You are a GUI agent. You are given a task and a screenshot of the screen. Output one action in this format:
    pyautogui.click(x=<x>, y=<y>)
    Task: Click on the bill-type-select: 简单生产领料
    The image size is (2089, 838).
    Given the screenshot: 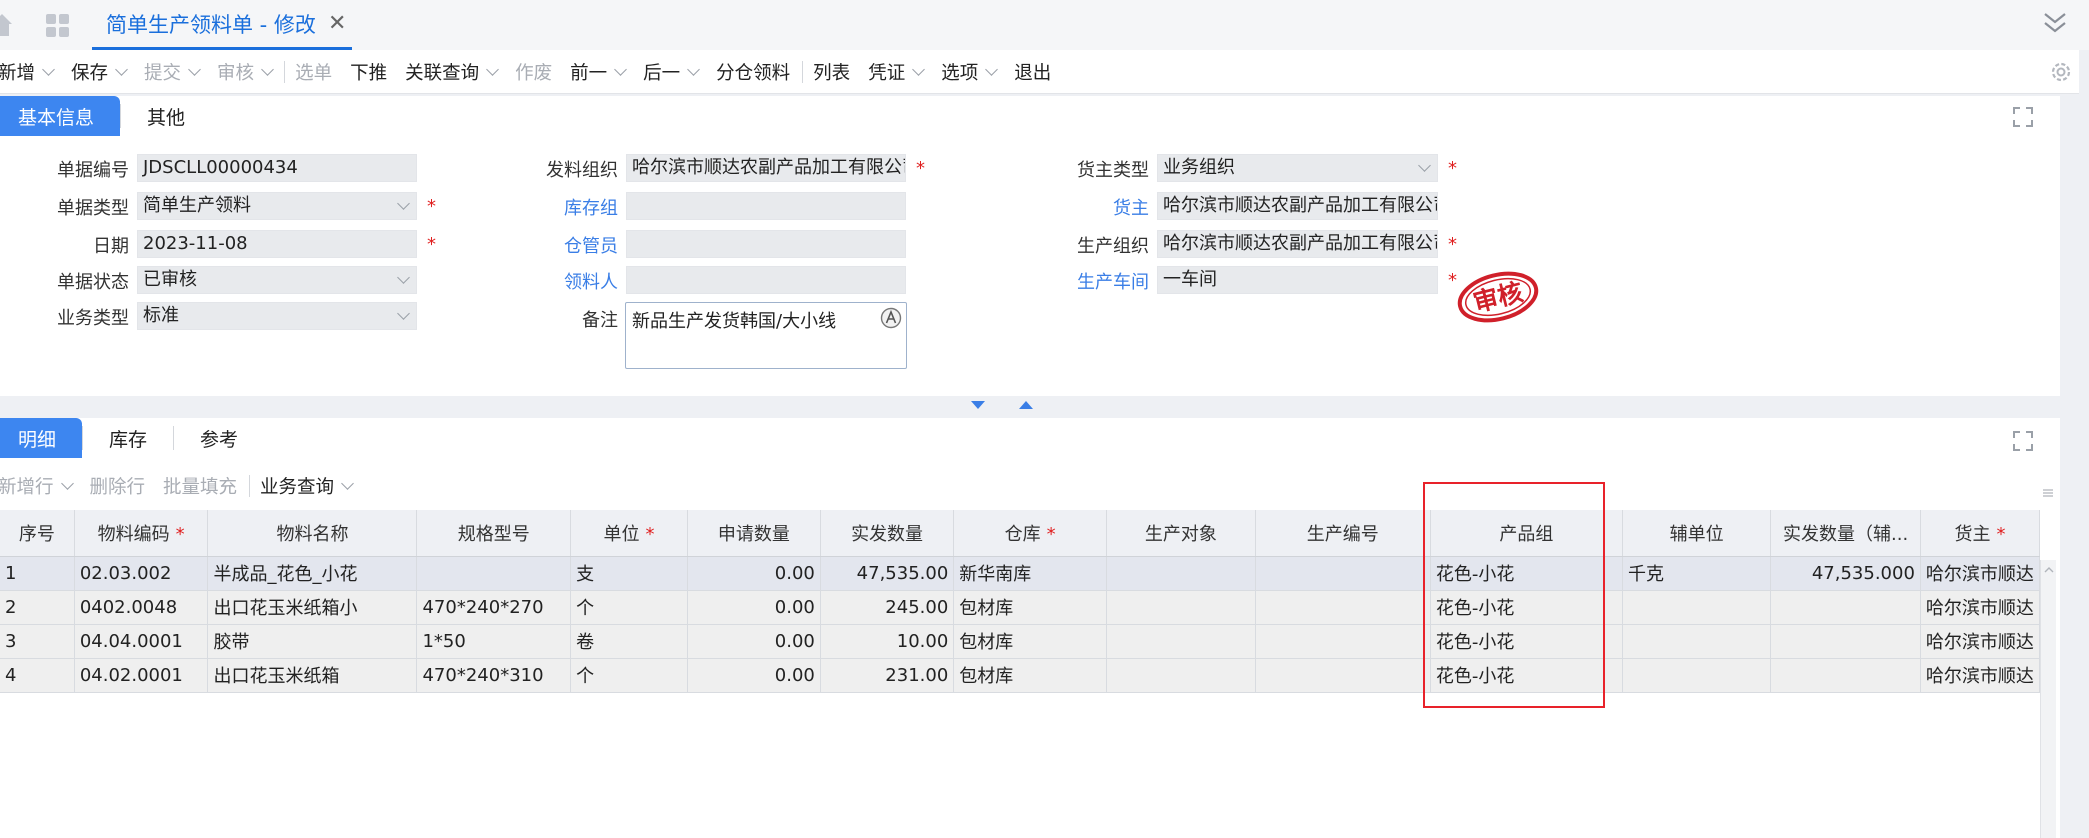 What is the action you would take?
    pyautogui.click(x=277, y=206)
    